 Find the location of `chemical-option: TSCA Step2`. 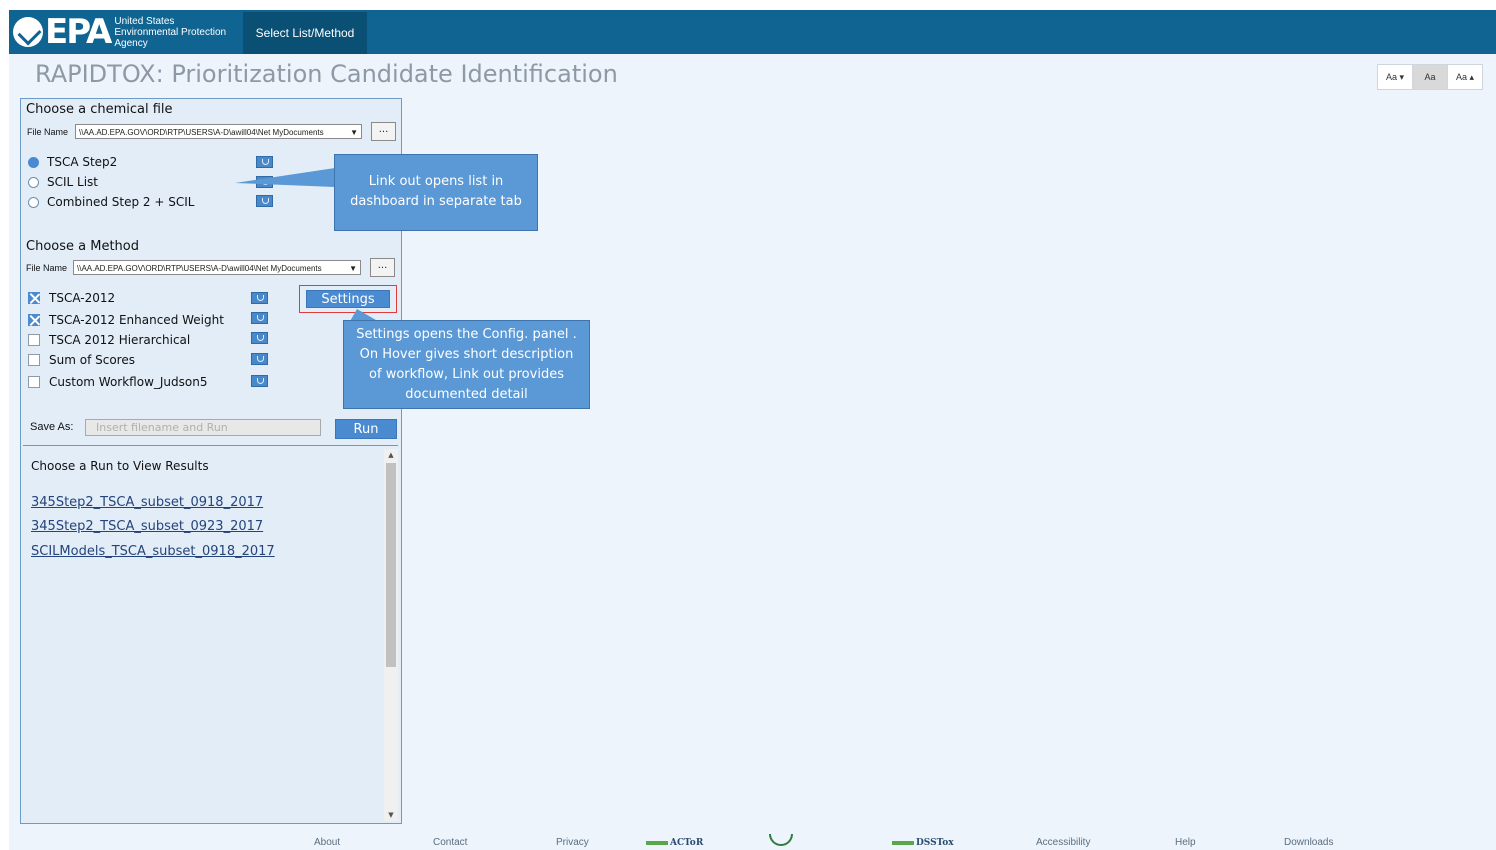

chemical-option: TSCA Step2 is located at coordinates (72, 162).